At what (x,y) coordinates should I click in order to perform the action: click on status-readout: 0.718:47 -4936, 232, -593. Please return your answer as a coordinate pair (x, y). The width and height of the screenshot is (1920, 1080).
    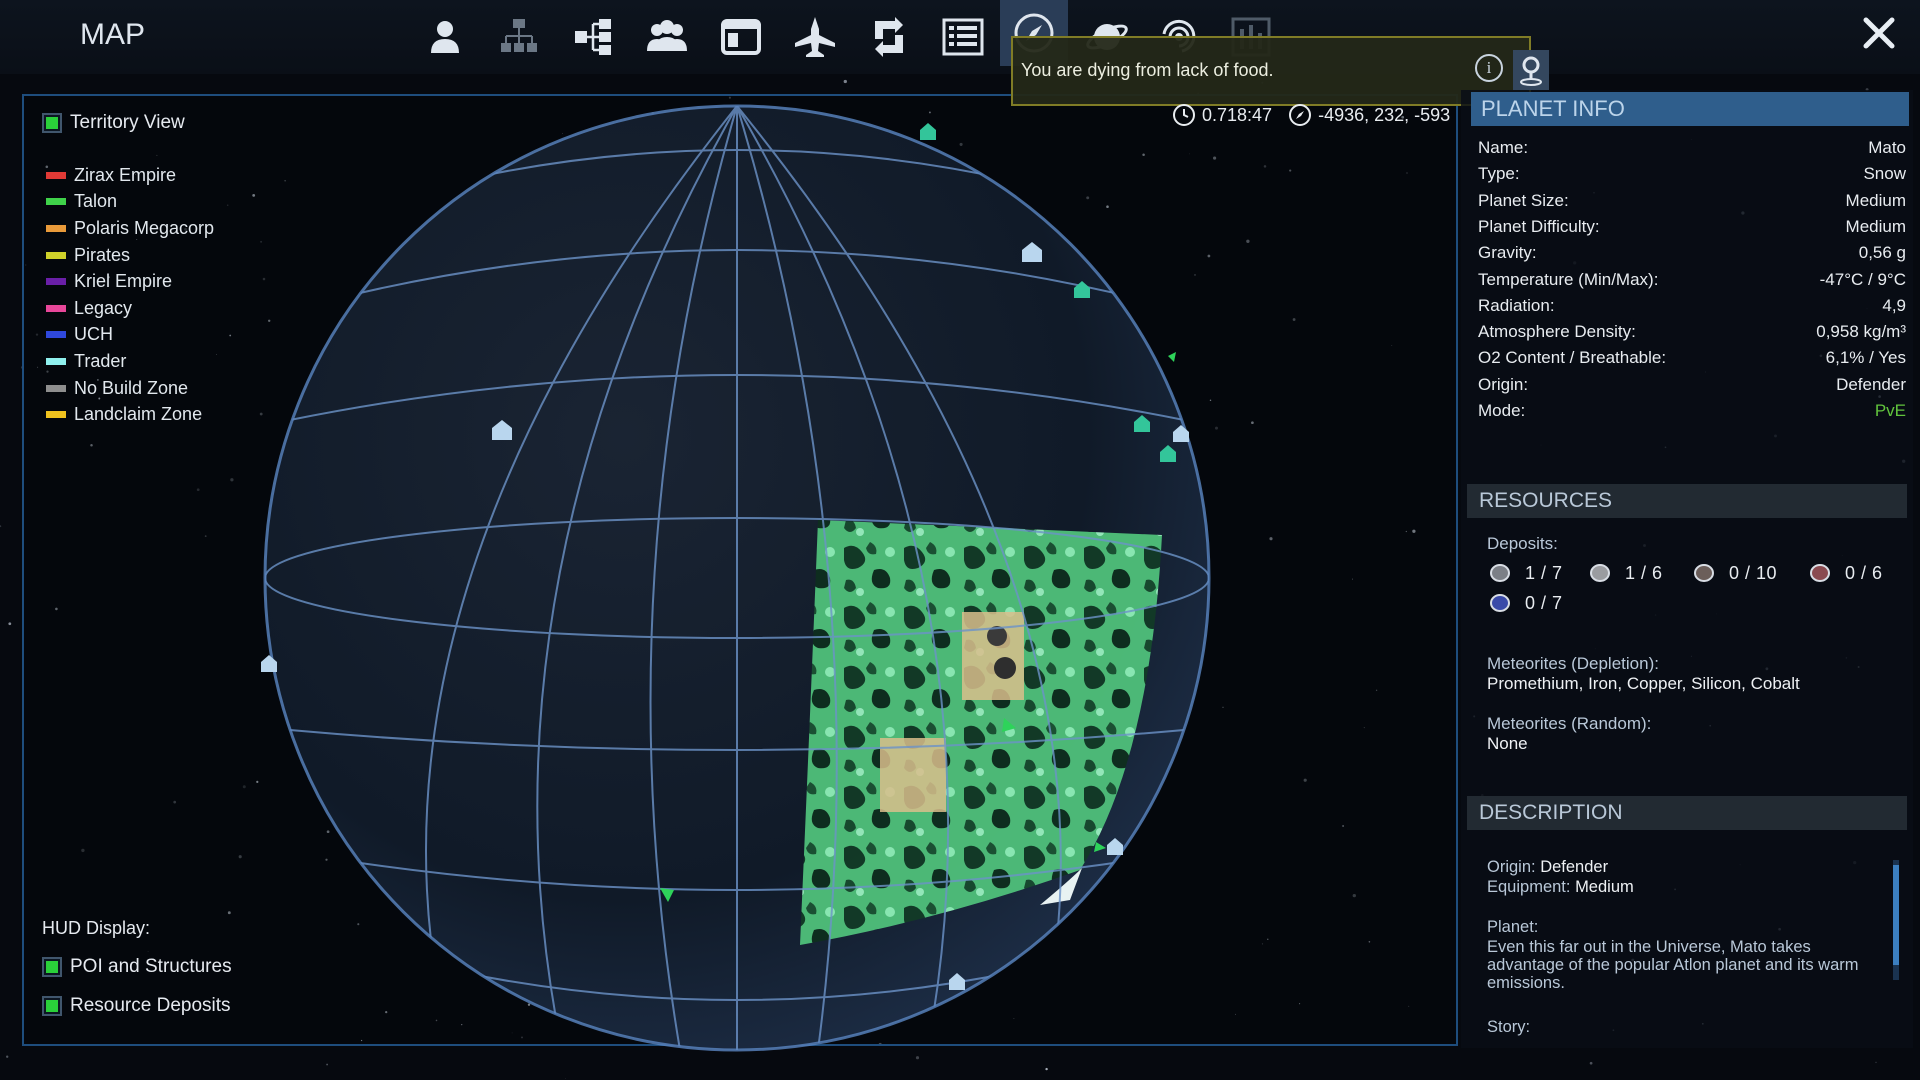
    Looking at the image, I should click on (1311, 115).